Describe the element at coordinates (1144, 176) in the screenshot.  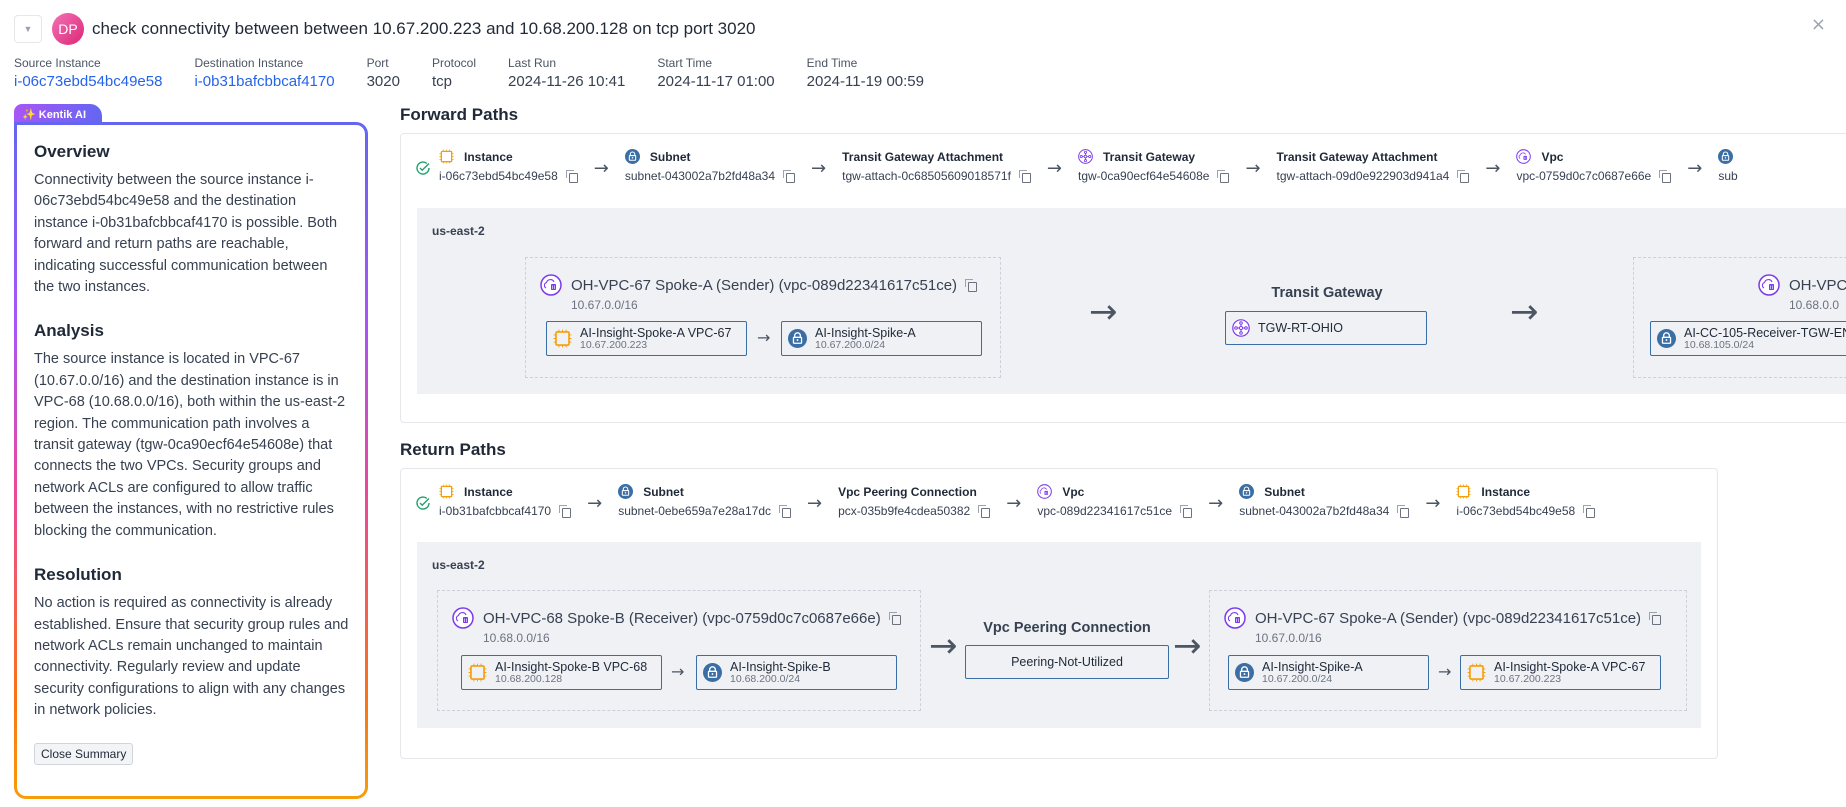
I see `hop-id: tgw-0ca90ecf64e54608e` at that location.